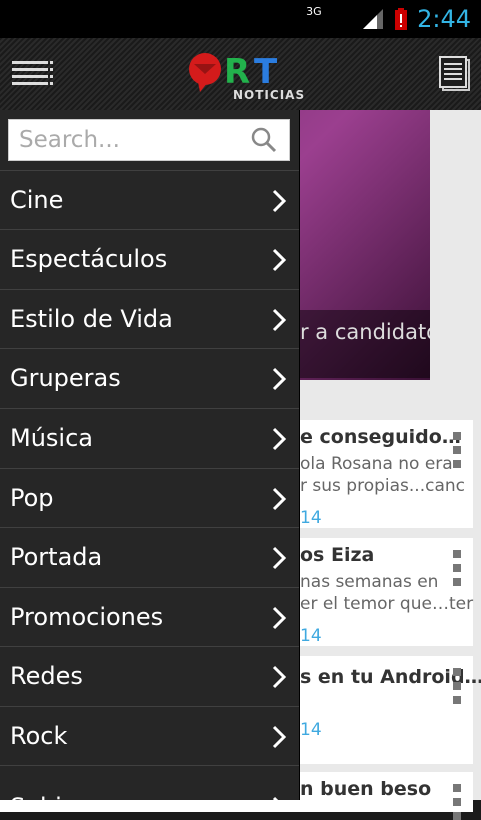  I want to click on drawer-item-estilo-de-vida: Estilo de Vida, so click(149, 318).